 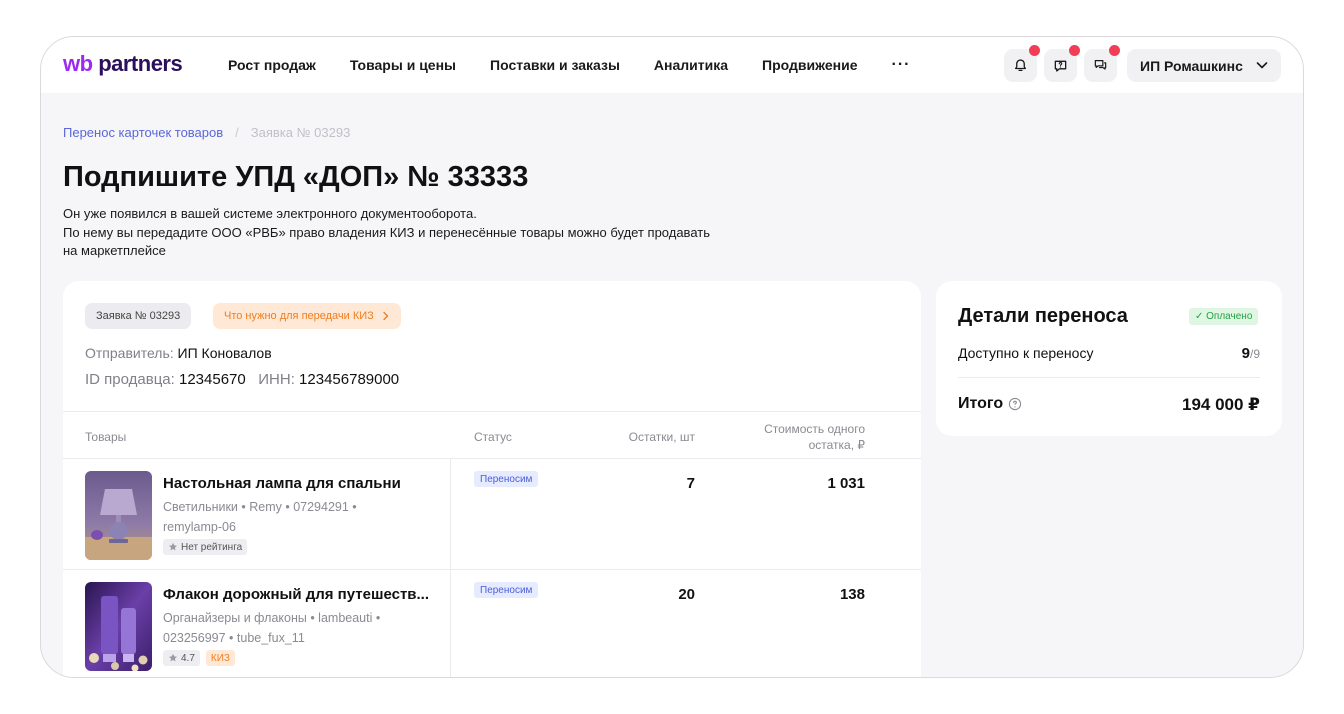 I want to click on account-name: ИП Ромашкинс, so click(x=1191, y=65).